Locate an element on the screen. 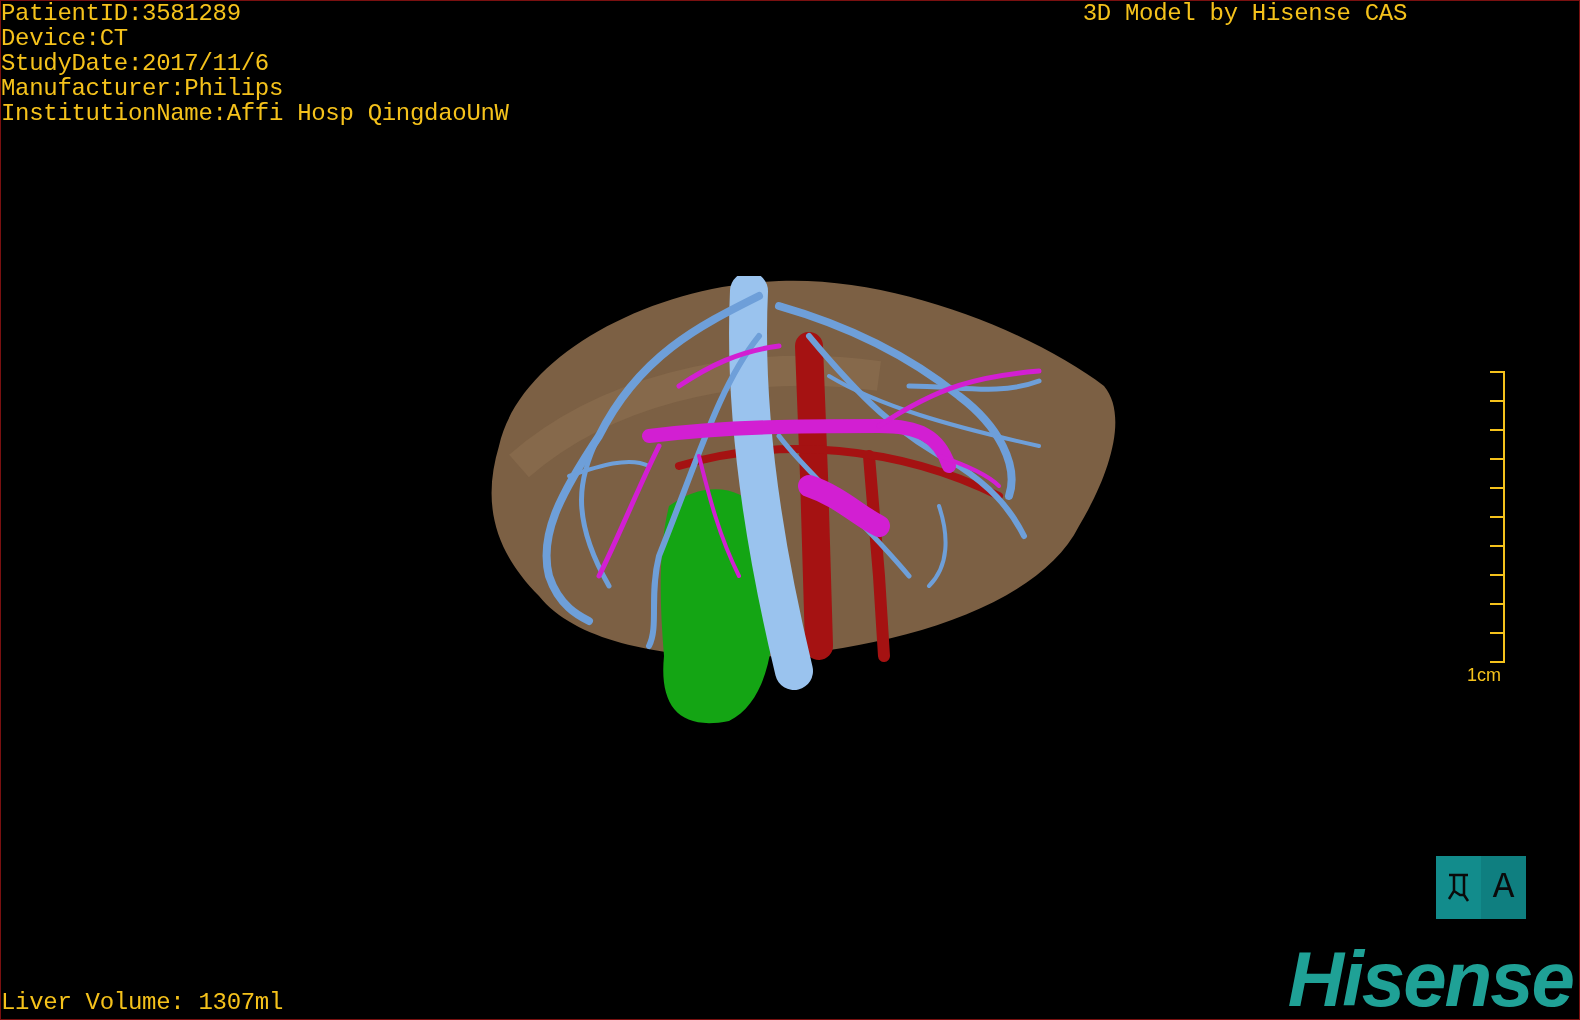  patient-info-line: StudyDate:2017/11/6 is located at coordinates (135, 63).